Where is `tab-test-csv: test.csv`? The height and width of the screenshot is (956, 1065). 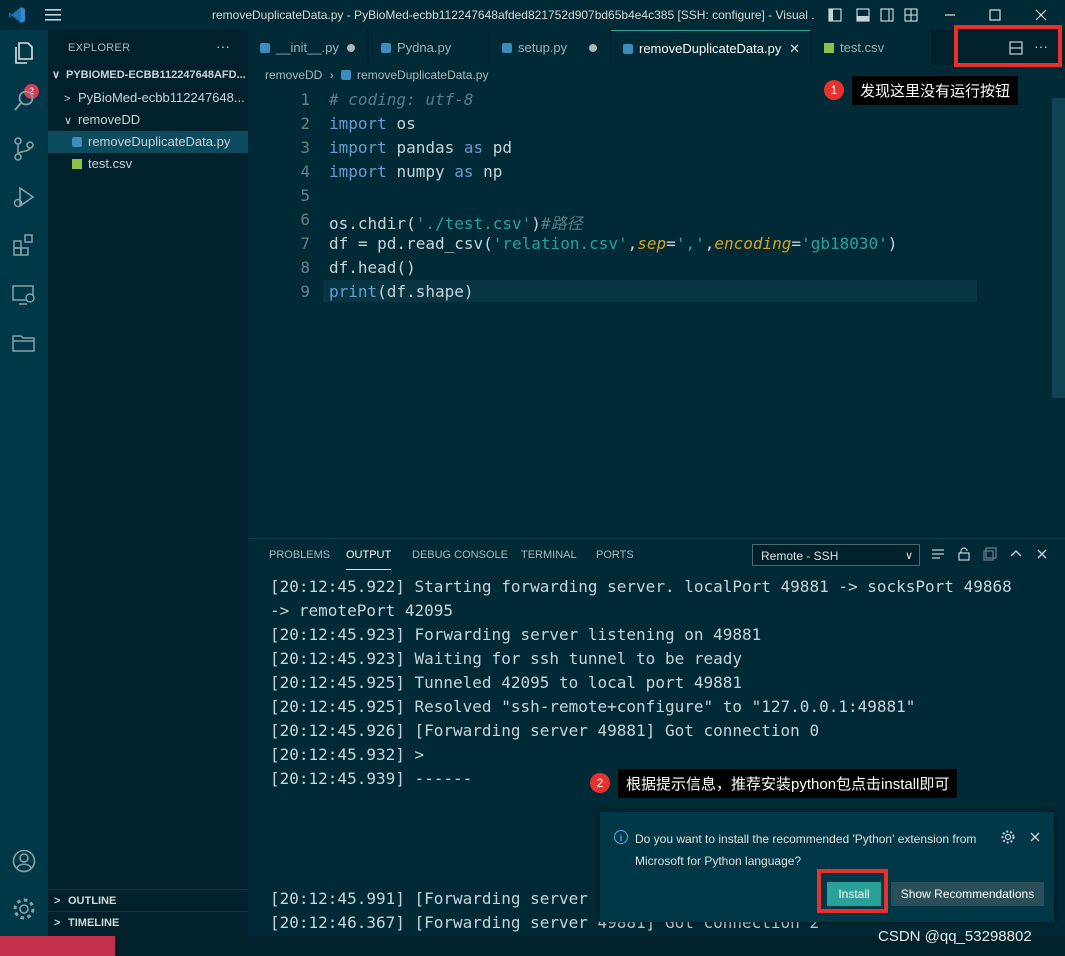
tab-test-csv: test.csv is located at coordinates (872, 47).